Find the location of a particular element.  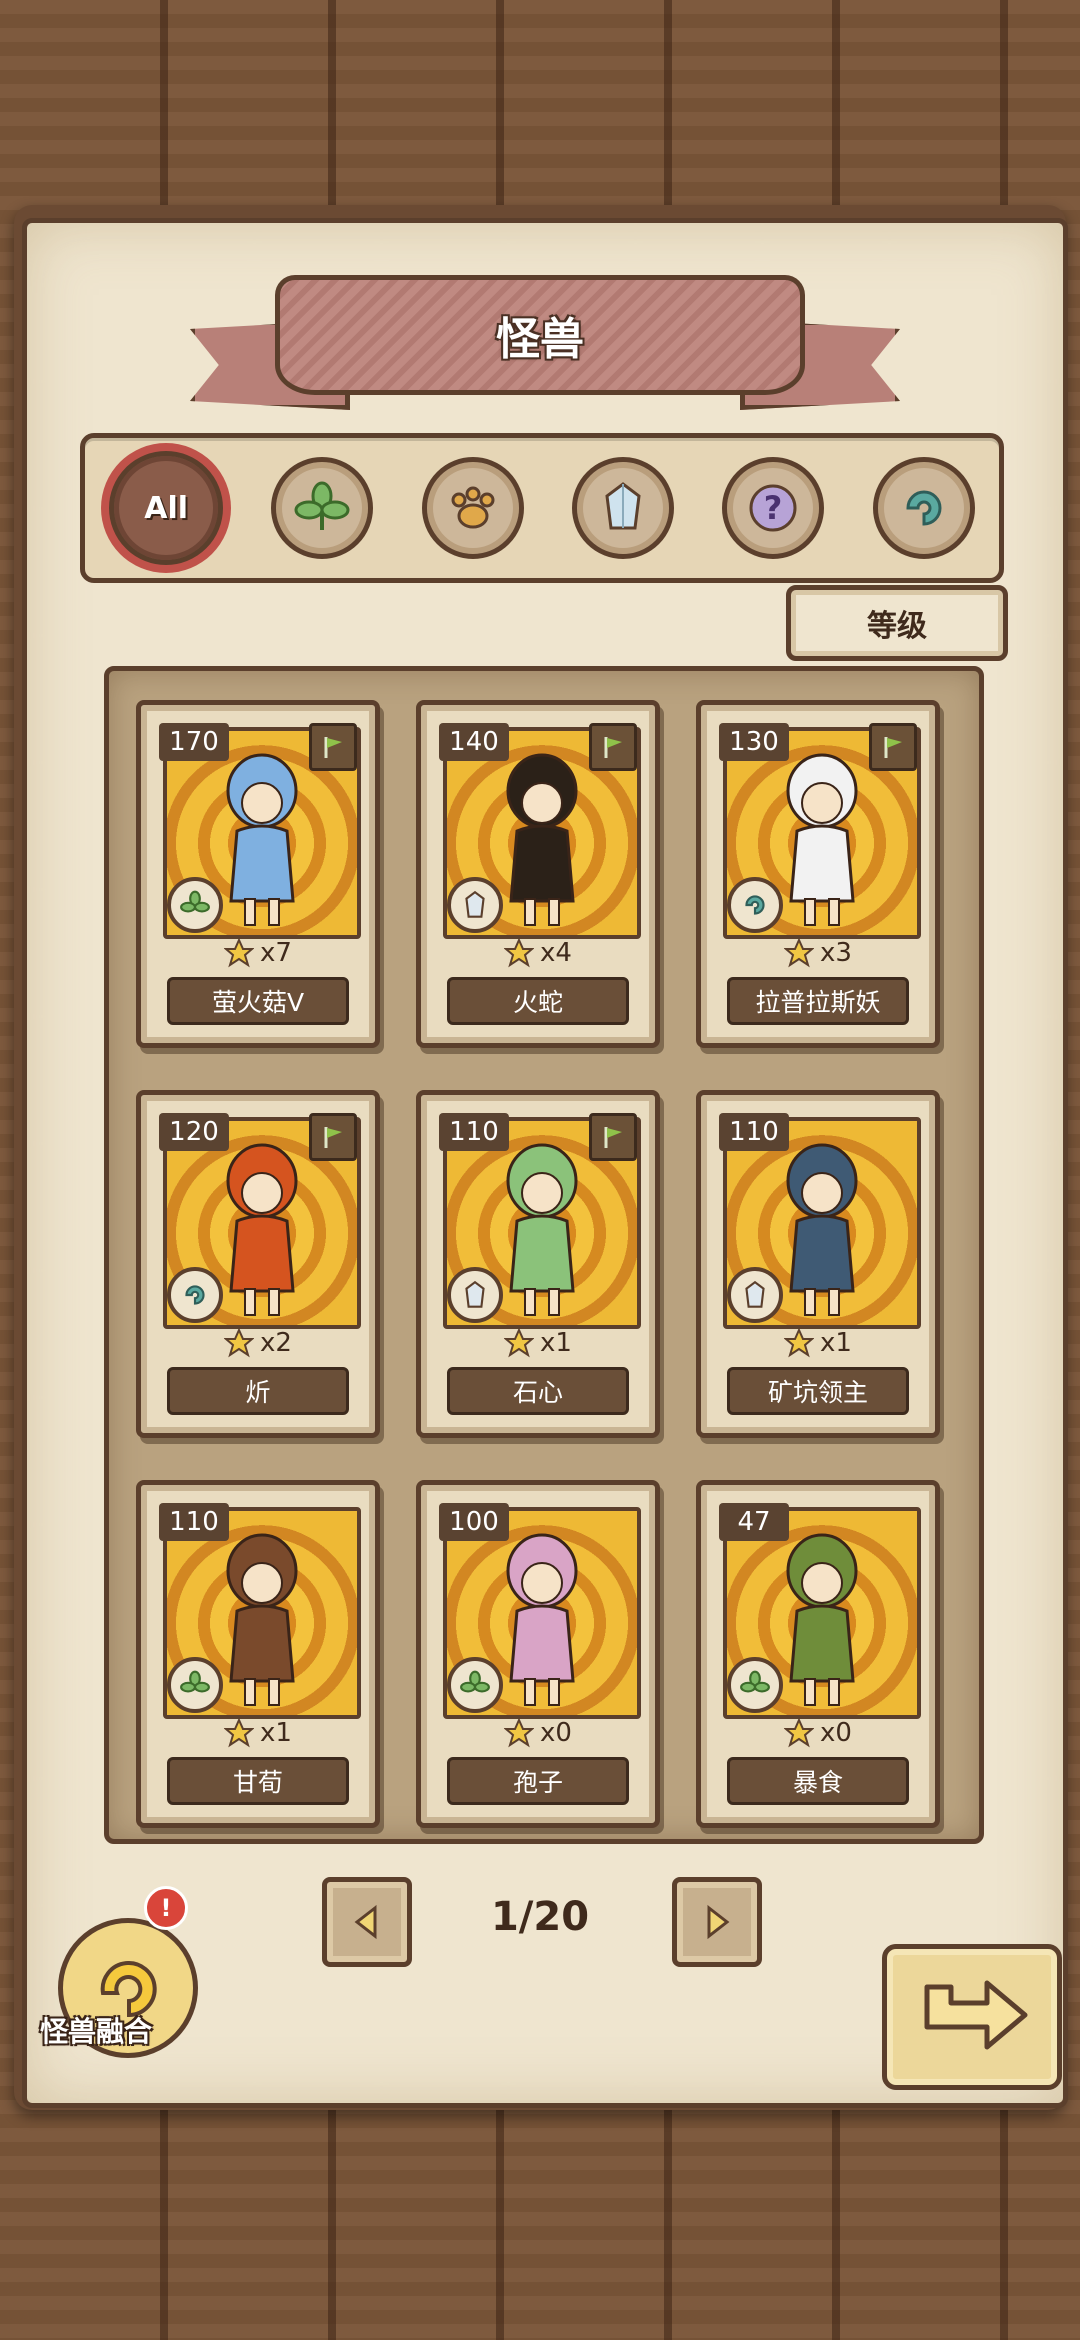

spiral-icon is located at coordinates (924, 508).